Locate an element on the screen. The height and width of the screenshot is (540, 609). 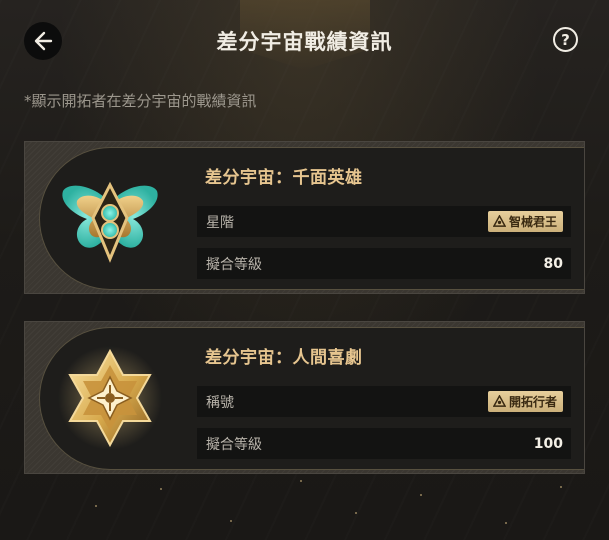
help-button: ? is located at coordinates (565, 39).